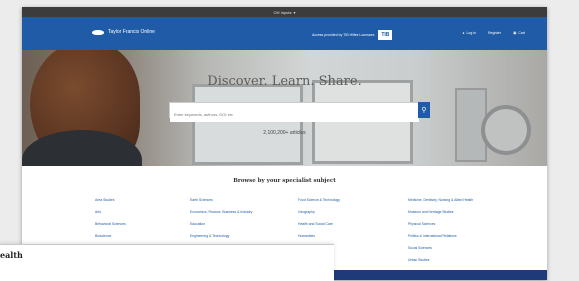 The height and width of the screenshot is (281, 579). Describe the element at coordinates (284, 181) in the screenshot. I see `subjects-heading: Browse by your specialist subject` at that location.